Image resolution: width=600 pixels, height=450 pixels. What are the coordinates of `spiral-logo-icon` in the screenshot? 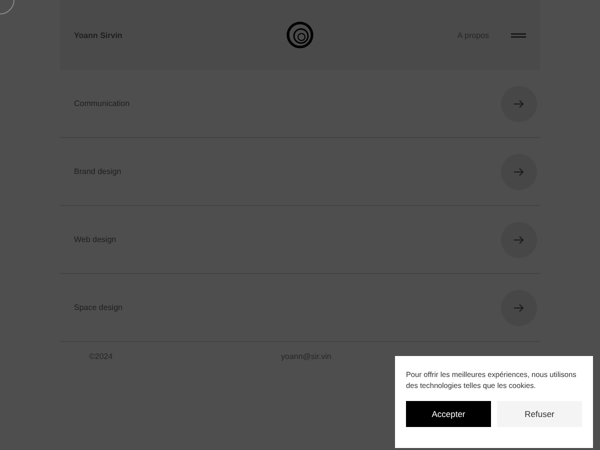 It's located at (300, 35).